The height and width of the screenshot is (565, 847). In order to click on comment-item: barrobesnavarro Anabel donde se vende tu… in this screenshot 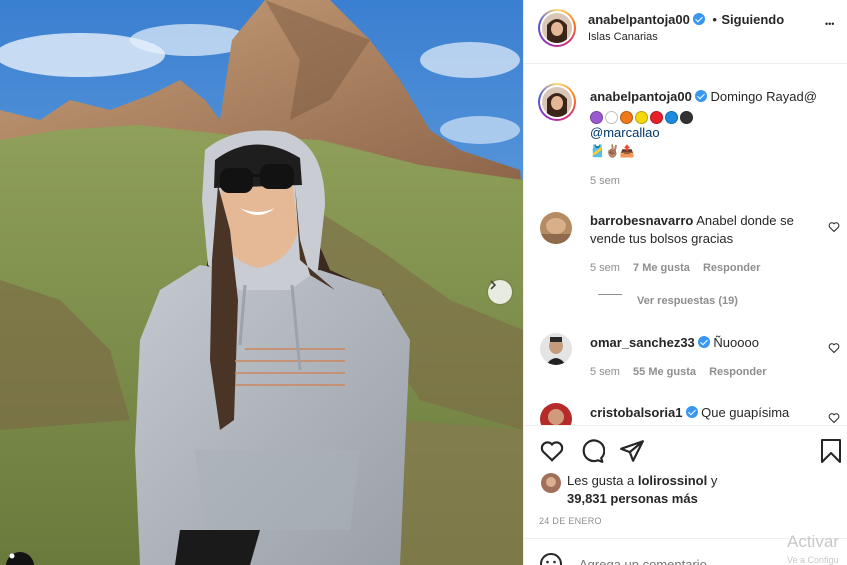, I will do `click(690, 262)`.